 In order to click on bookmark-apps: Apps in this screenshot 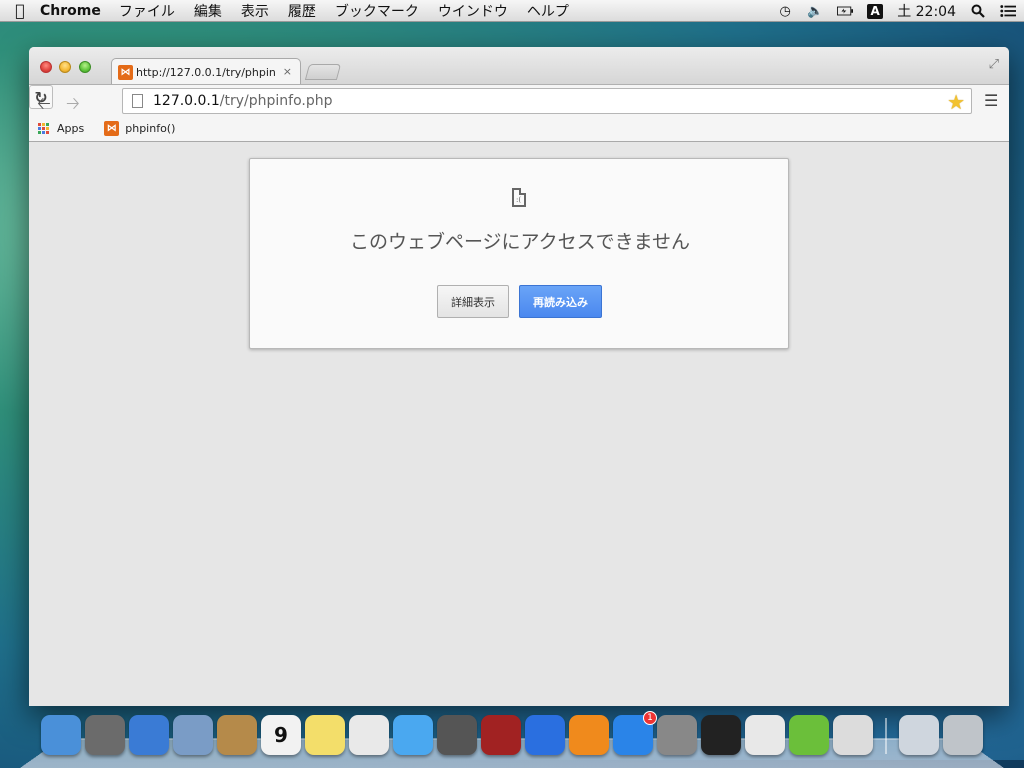, I will do `click(56, 128)`.